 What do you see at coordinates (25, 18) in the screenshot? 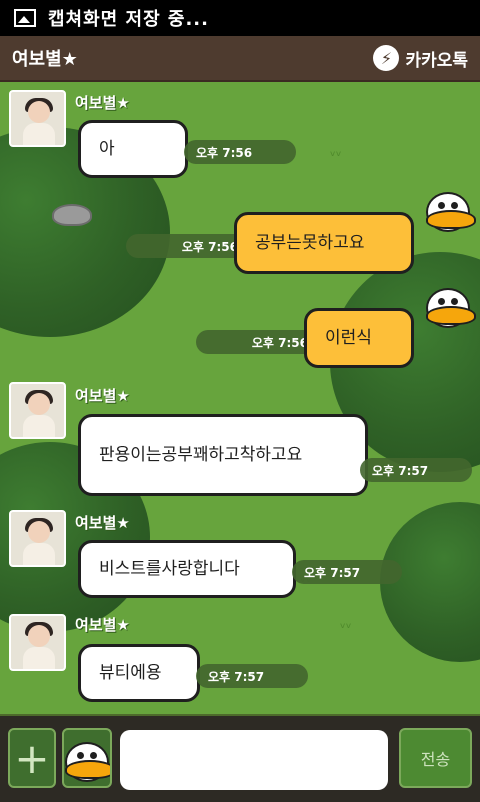
I see `image-icon` at bounding box center [25, 18].